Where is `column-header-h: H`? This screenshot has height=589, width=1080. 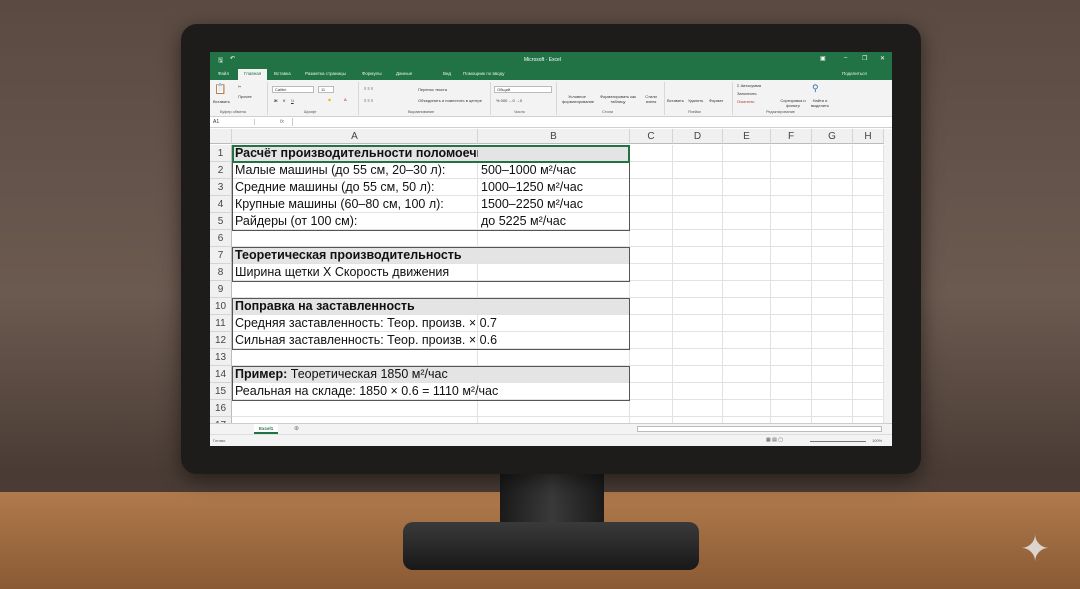 column-header-h: H is located at coordinates (868, 136).